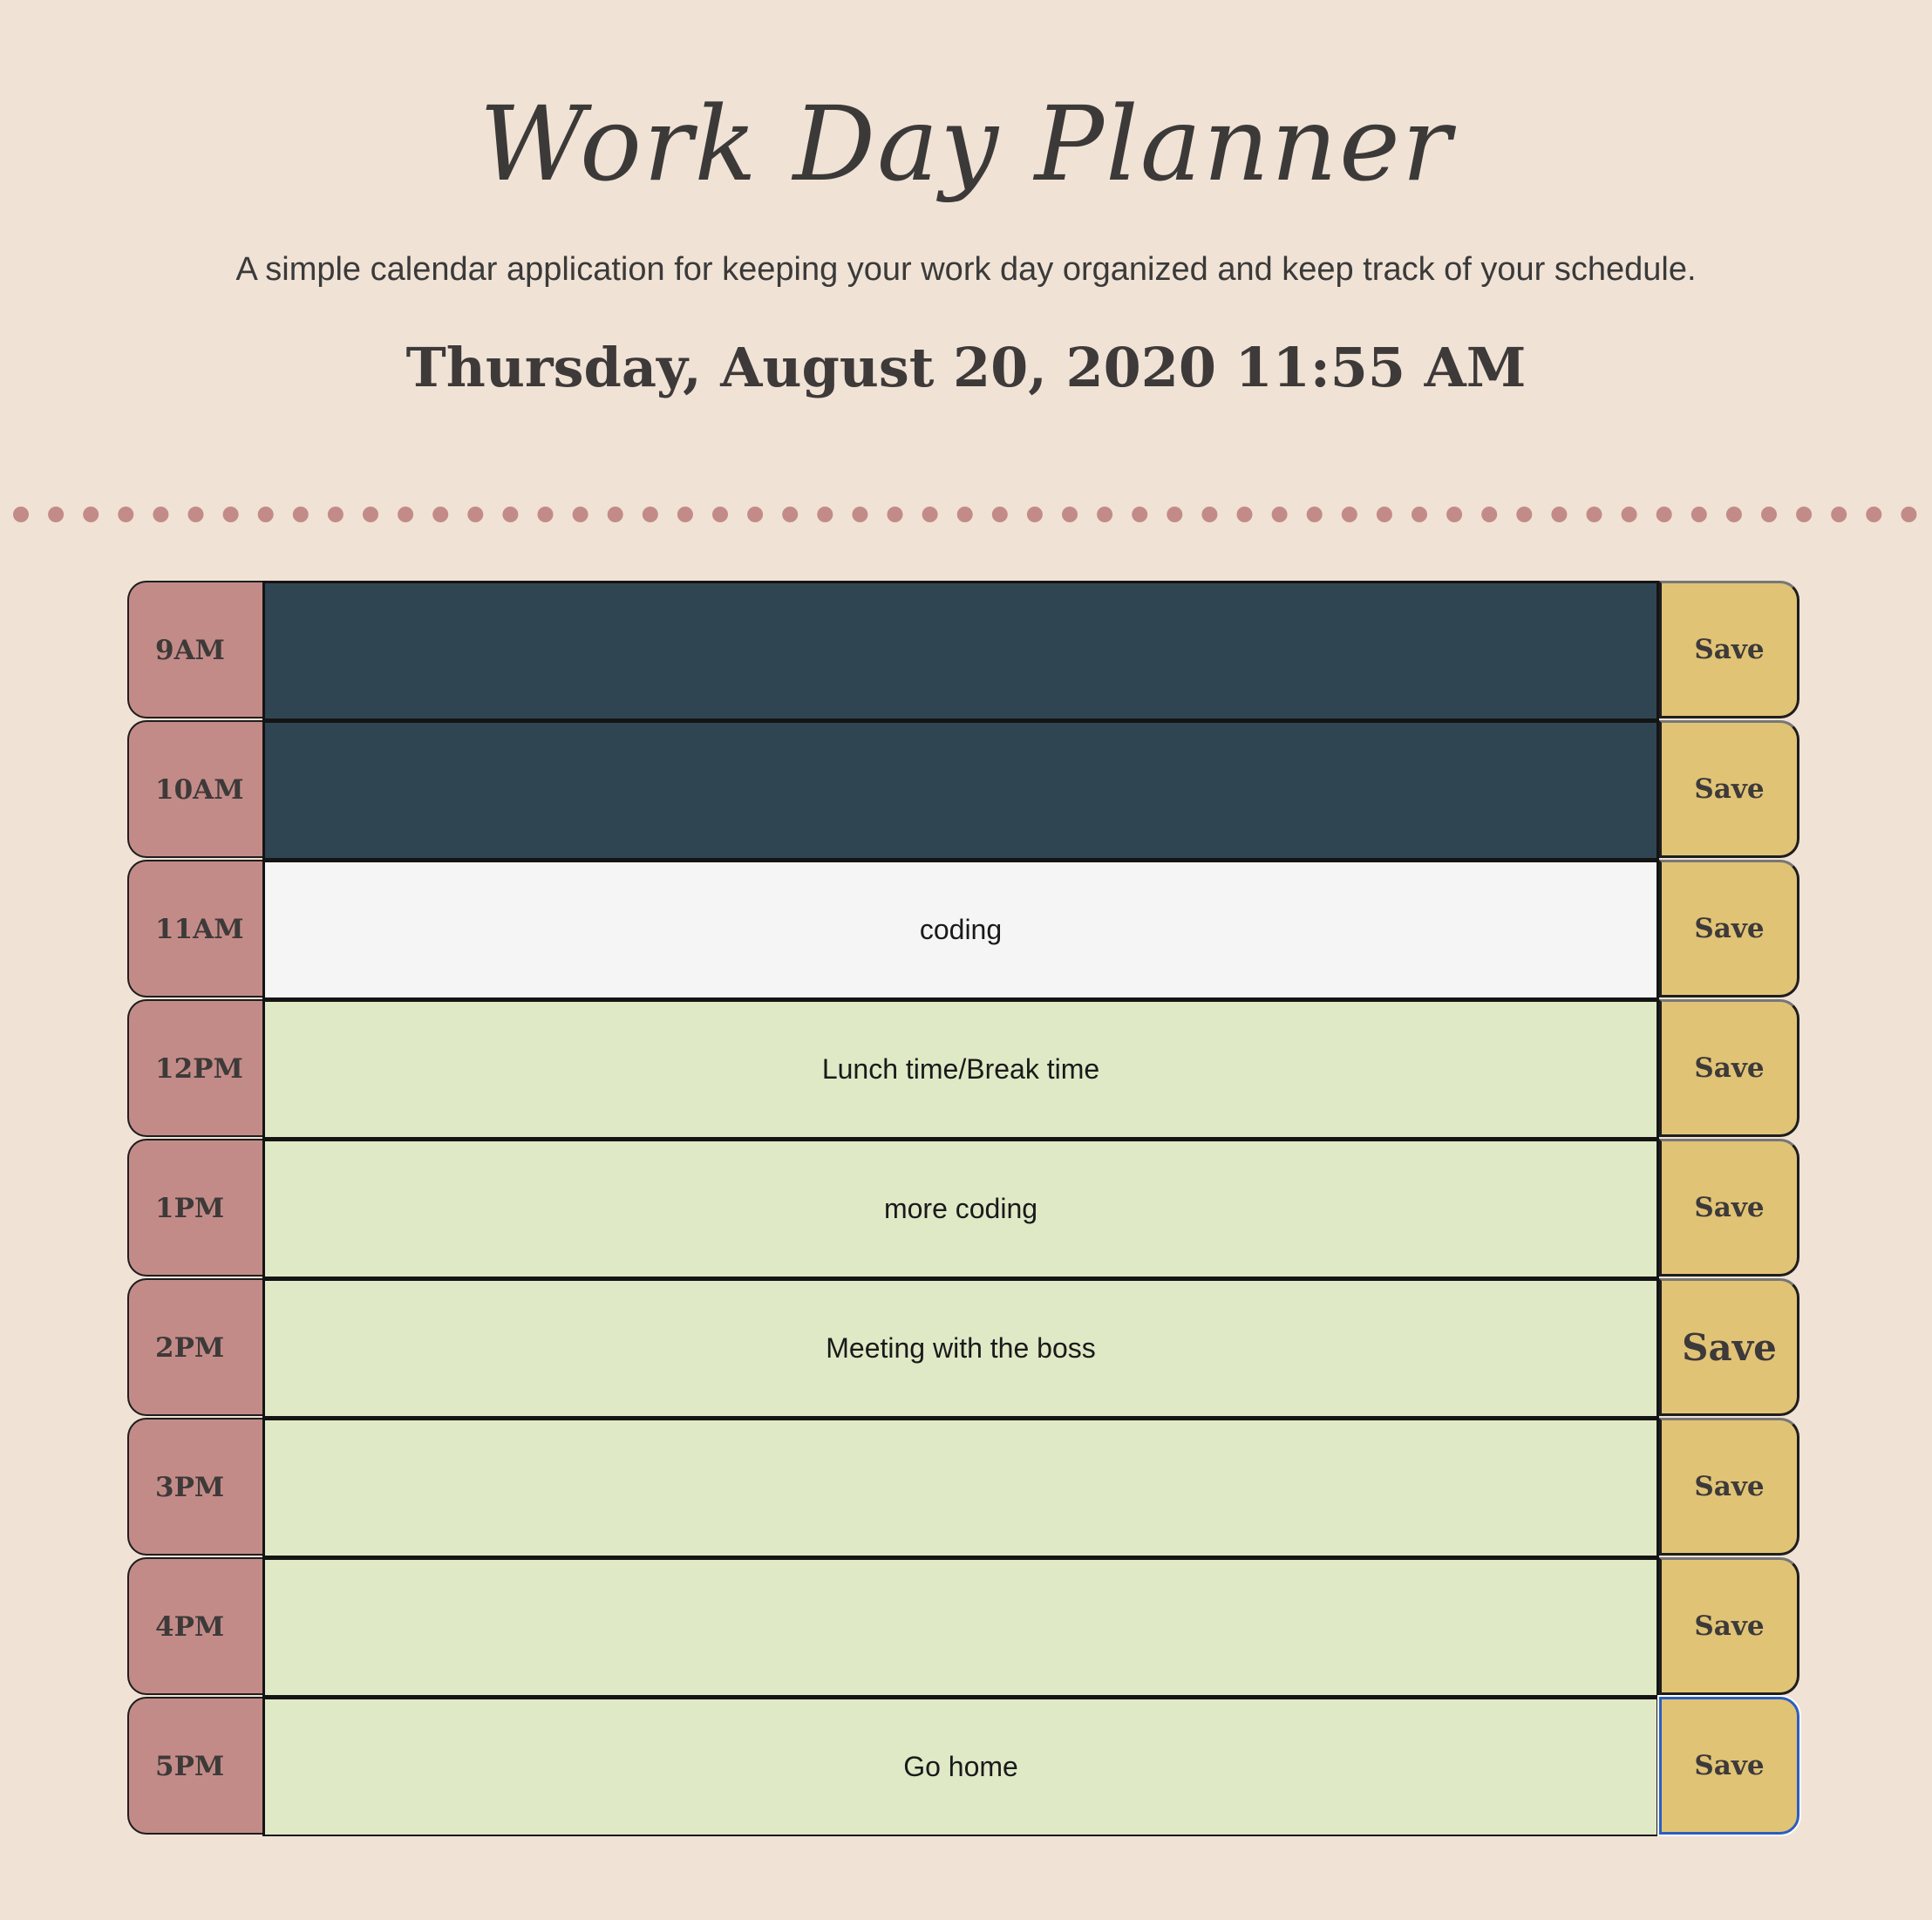  What do you see at coordinates (960, 1209) in the screenshot?
I see `task-input: more coding` at bounding box center [960, 1209].